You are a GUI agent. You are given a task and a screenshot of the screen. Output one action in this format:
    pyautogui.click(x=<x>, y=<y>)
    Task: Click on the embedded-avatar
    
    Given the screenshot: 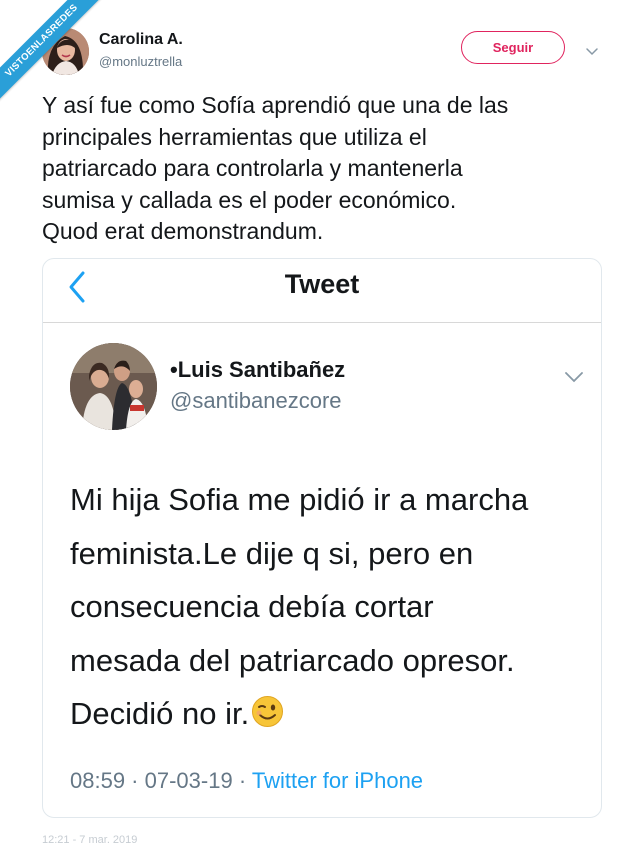 What is the action you would take?
    pyautogui.click(x=113, y=386)
    